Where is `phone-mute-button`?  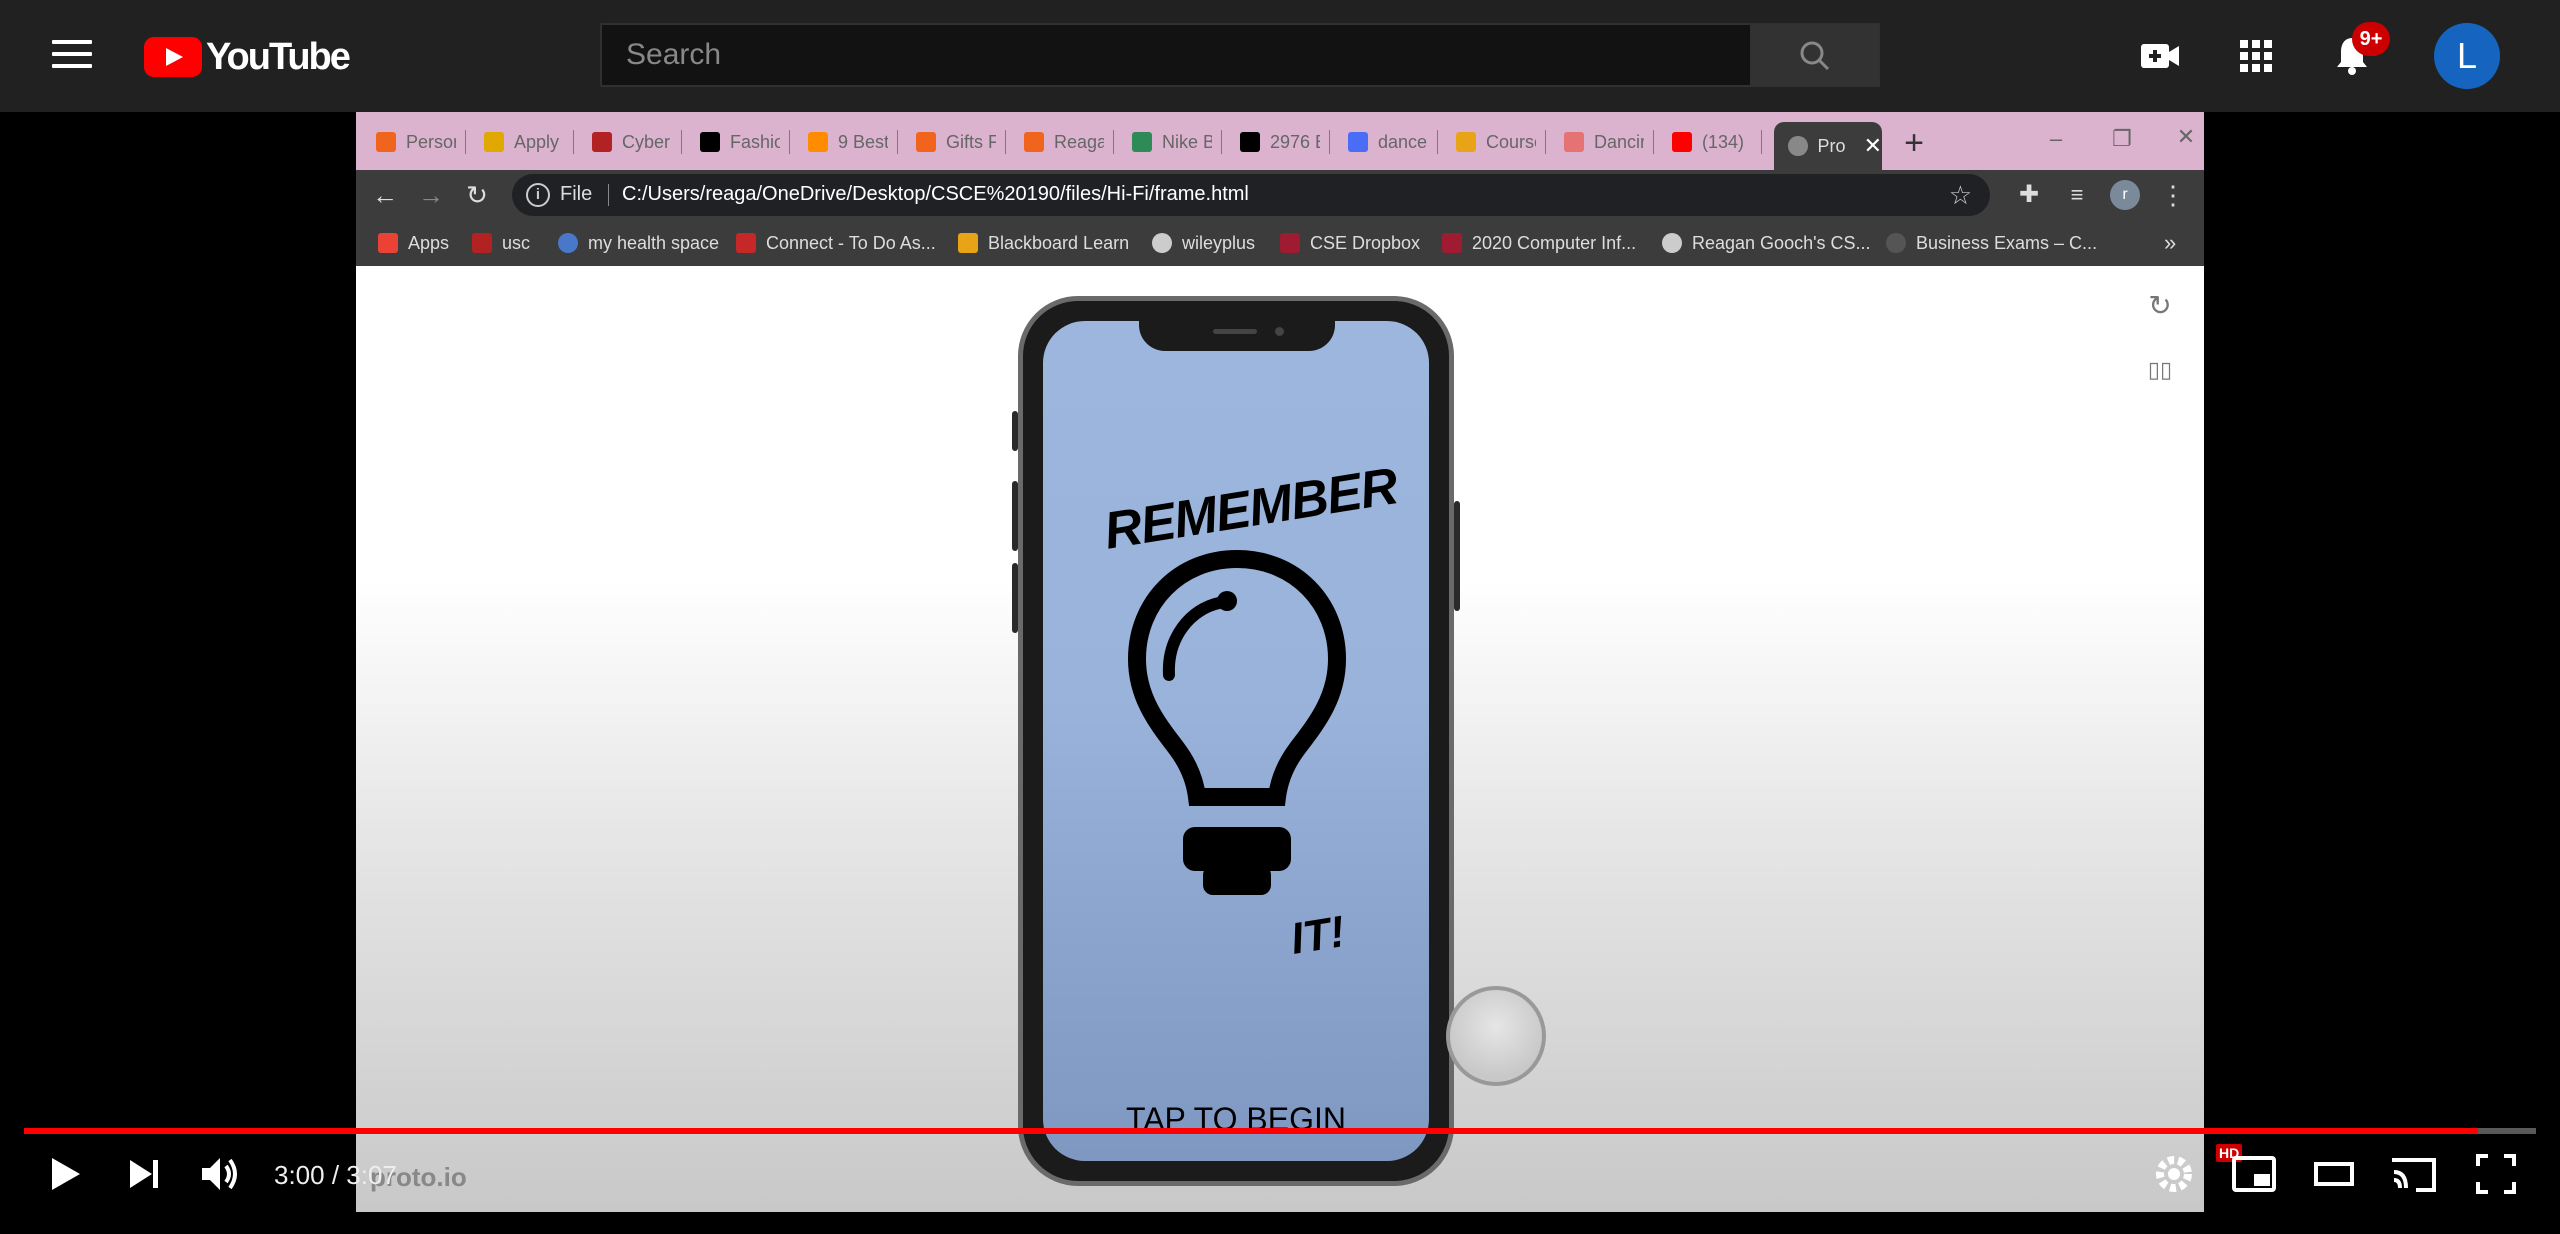
phone-mute-button is located at coordinates (1015, 431).